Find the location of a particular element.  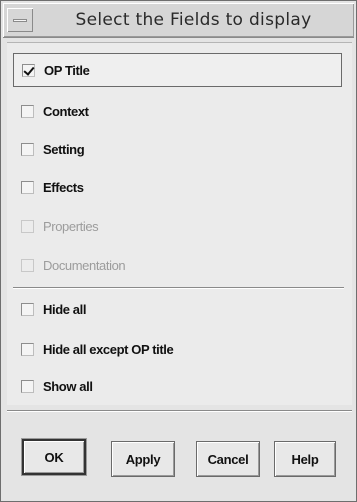

effects-checkbox is located at coordinates (27, 187).